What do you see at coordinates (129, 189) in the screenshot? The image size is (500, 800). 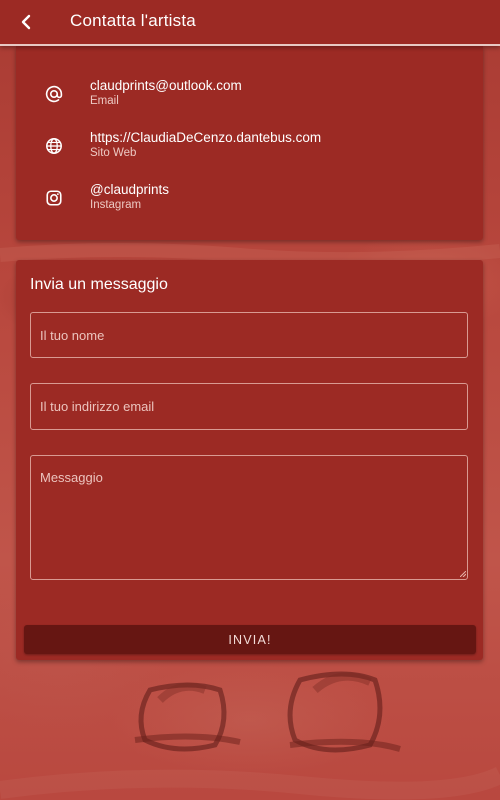 I see `instagram-value: @claudprints` at bounding box center [129, 189].